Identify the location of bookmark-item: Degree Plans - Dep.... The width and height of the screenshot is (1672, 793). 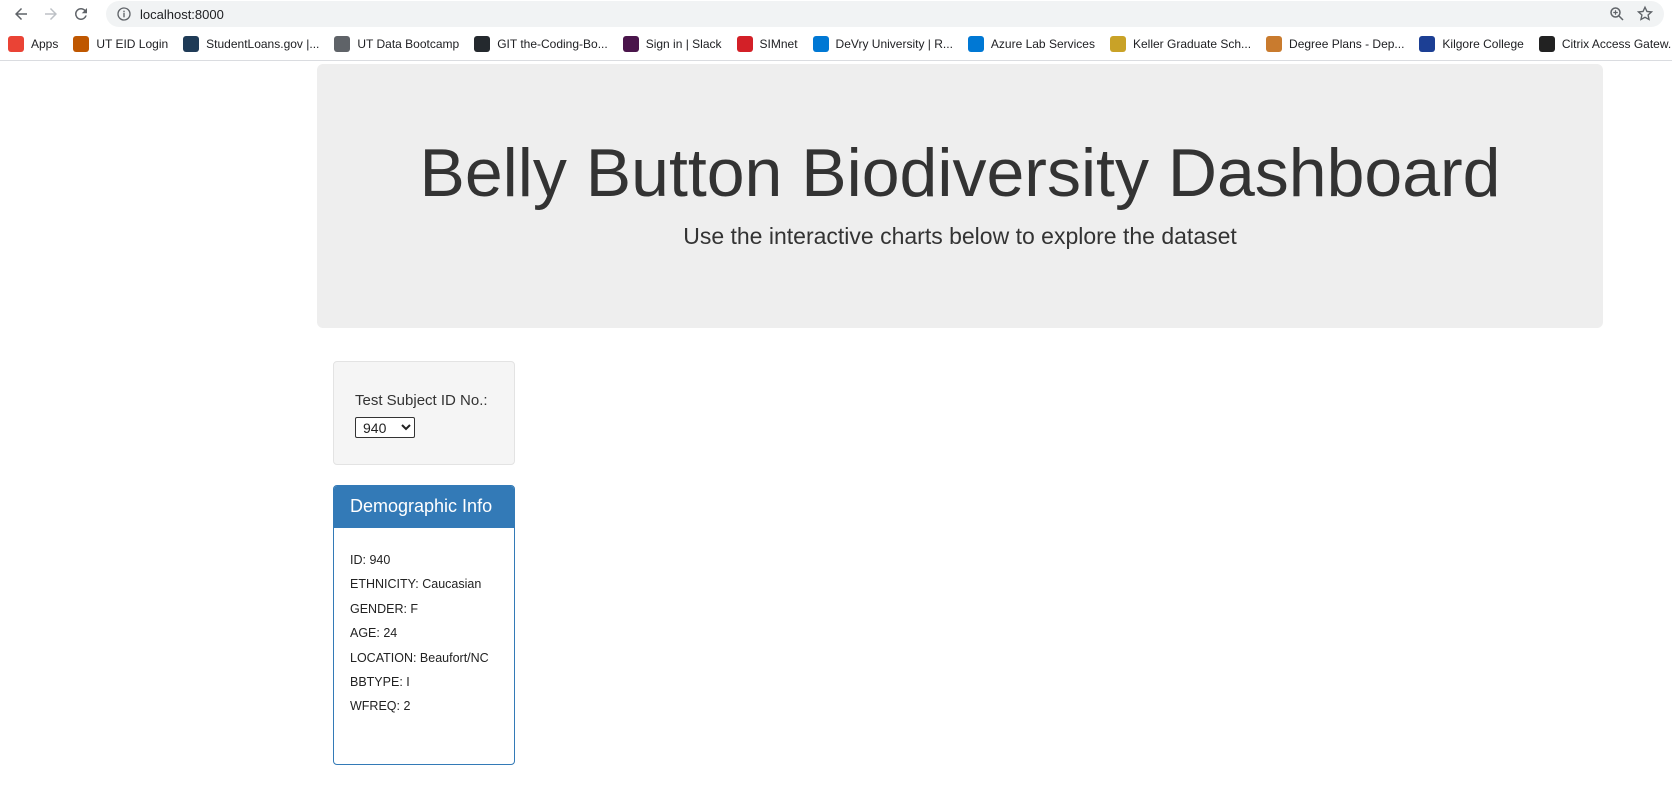
(1335, 44).